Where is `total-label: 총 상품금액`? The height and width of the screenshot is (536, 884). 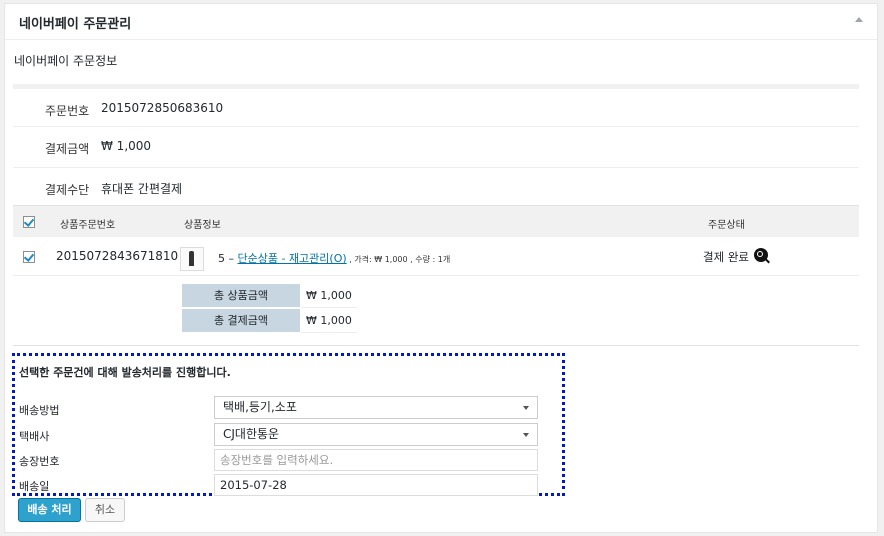
total-label: 총 상품금액 is located at coordinates (241, 295).